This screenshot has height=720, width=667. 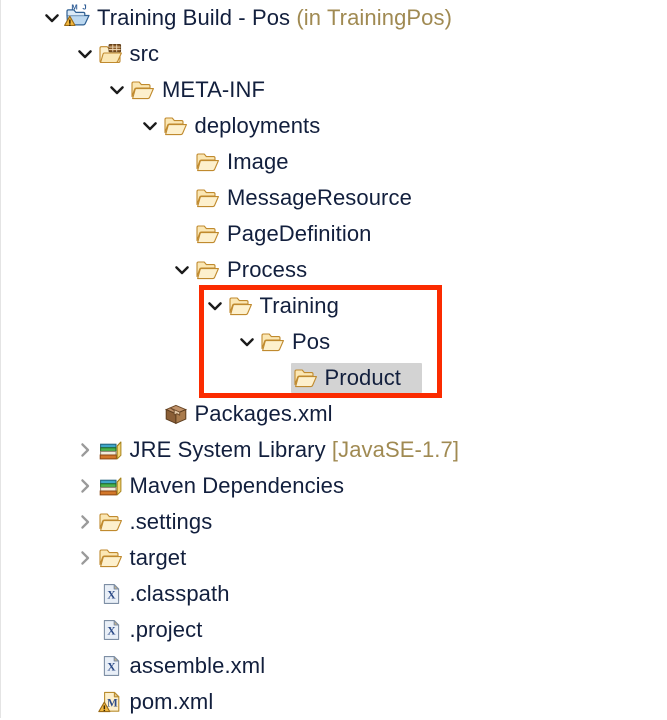 What do you see at coordinates (319, 197) in the screenshot?
I see `tree-row-label: MessageResource` at bounding box center [319, 197].